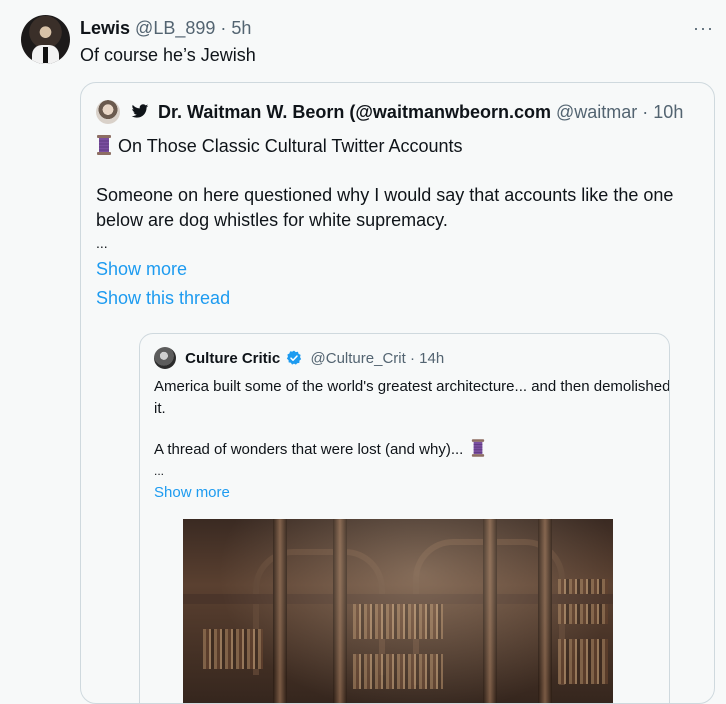 This screenshot has height=704, width=726. What do you see at coordinates (141, 269) in the screenshot?
I see `show-more-link: Show more` at bounding box center [141, 269].